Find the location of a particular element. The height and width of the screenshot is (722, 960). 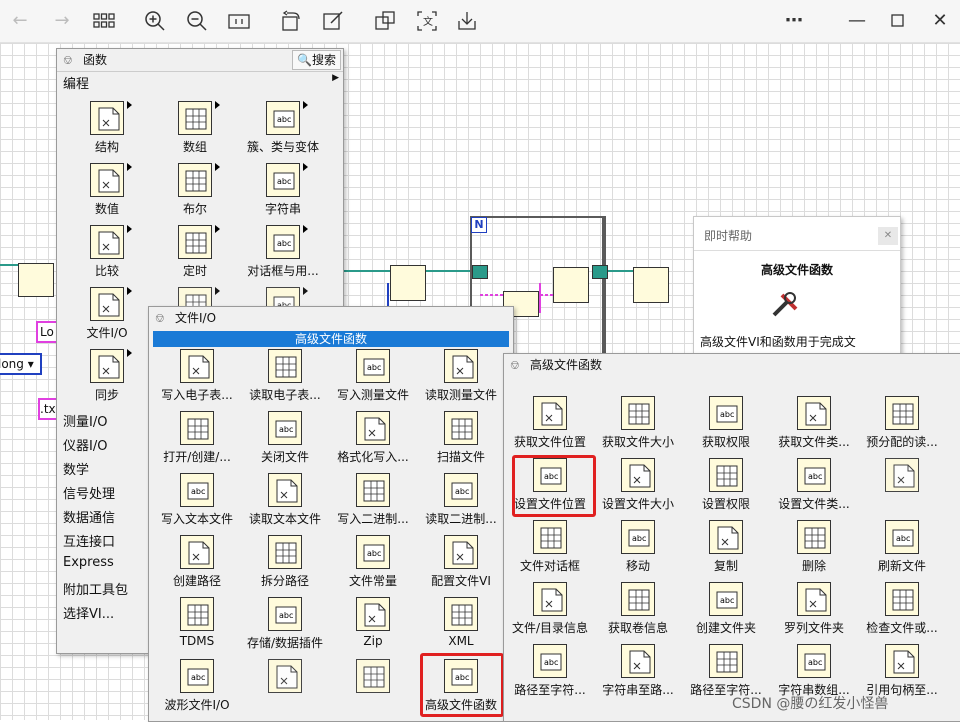

fit-icon is located at coordinates (239, 21).